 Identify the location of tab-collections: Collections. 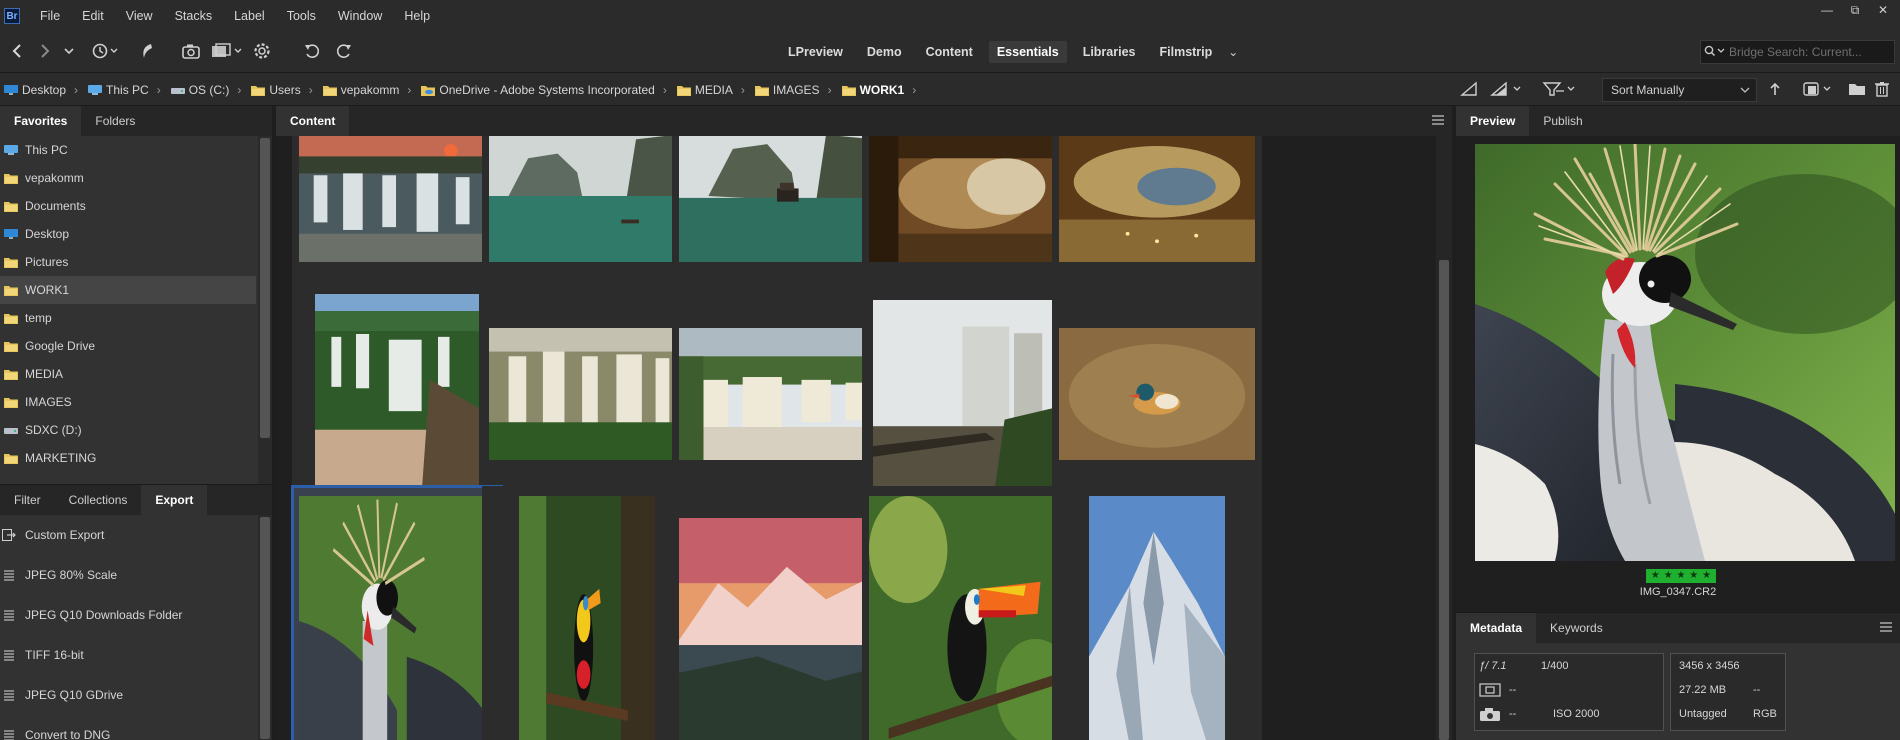
(98, 500).